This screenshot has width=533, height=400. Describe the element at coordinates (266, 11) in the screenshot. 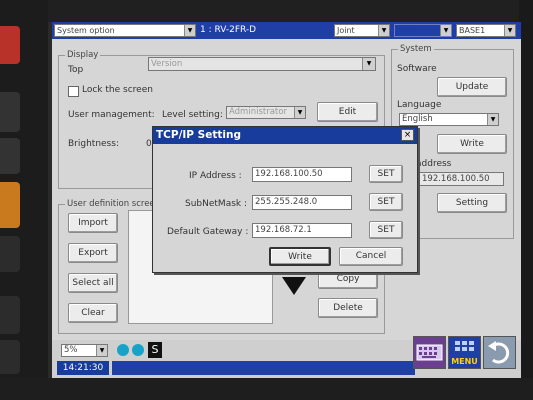

I see `bezel-top` at that location.